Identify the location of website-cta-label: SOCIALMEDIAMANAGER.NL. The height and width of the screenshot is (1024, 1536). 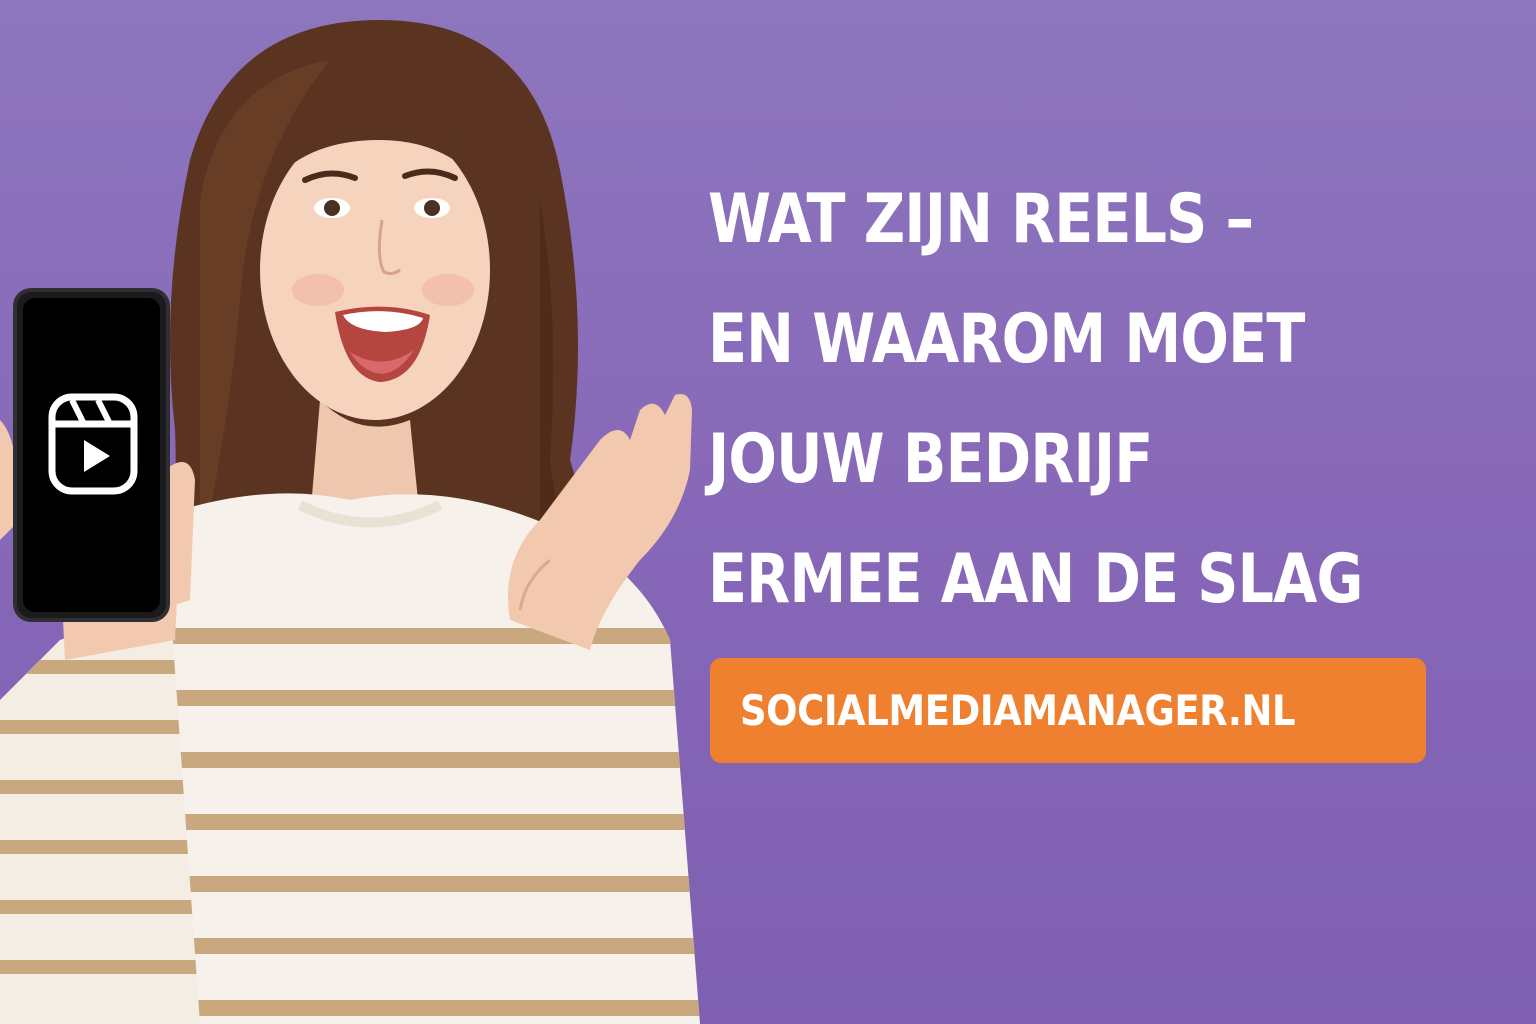
(1018, 710).